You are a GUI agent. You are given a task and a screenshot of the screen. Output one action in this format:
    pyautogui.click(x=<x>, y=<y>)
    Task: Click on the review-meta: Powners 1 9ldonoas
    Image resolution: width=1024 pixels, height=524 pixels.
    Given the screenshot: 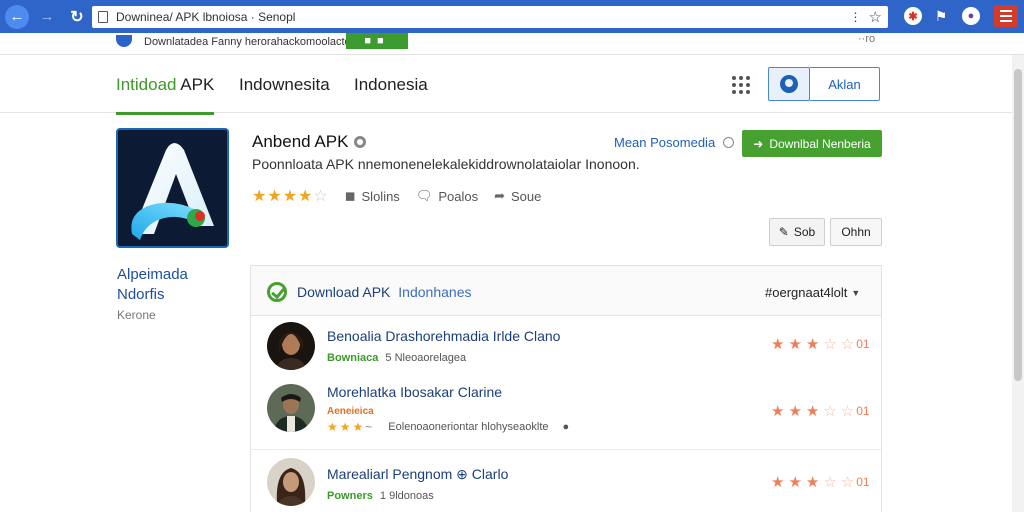 What is the action you would take?
    pyautogui.click(x=380, y=496)
    